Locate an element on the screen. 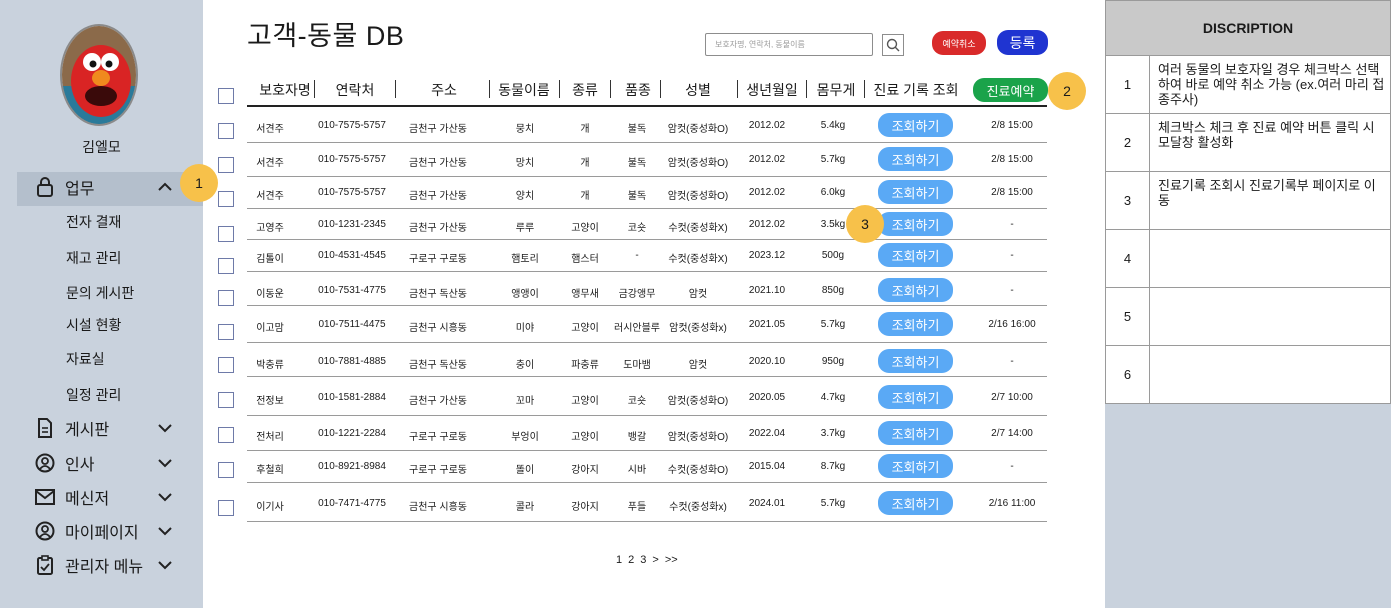 The image size is (1391, 608). table-cell: 2015.04 is located at coordinates (767, 466).